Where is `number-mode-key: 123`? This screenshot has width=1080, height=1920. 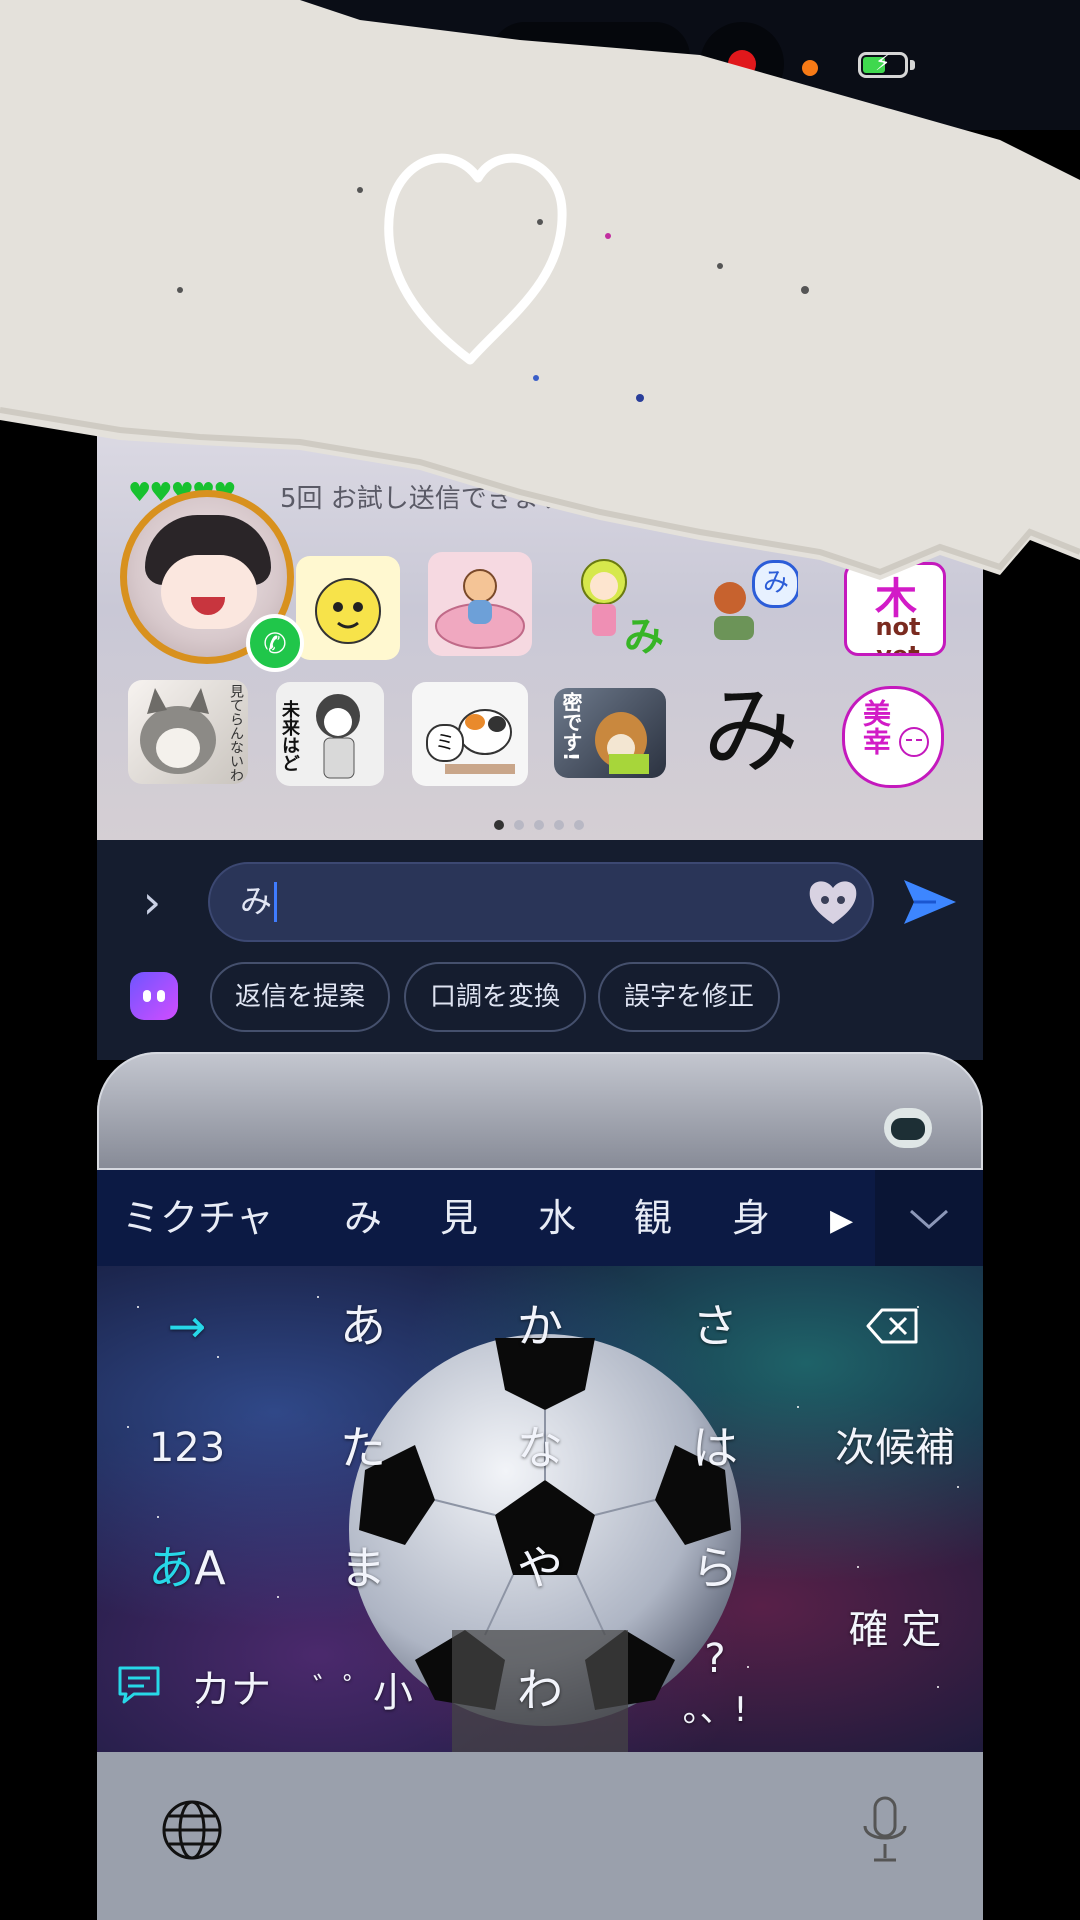
number-mode-key: 123 is located at coordinates (187, 1448).